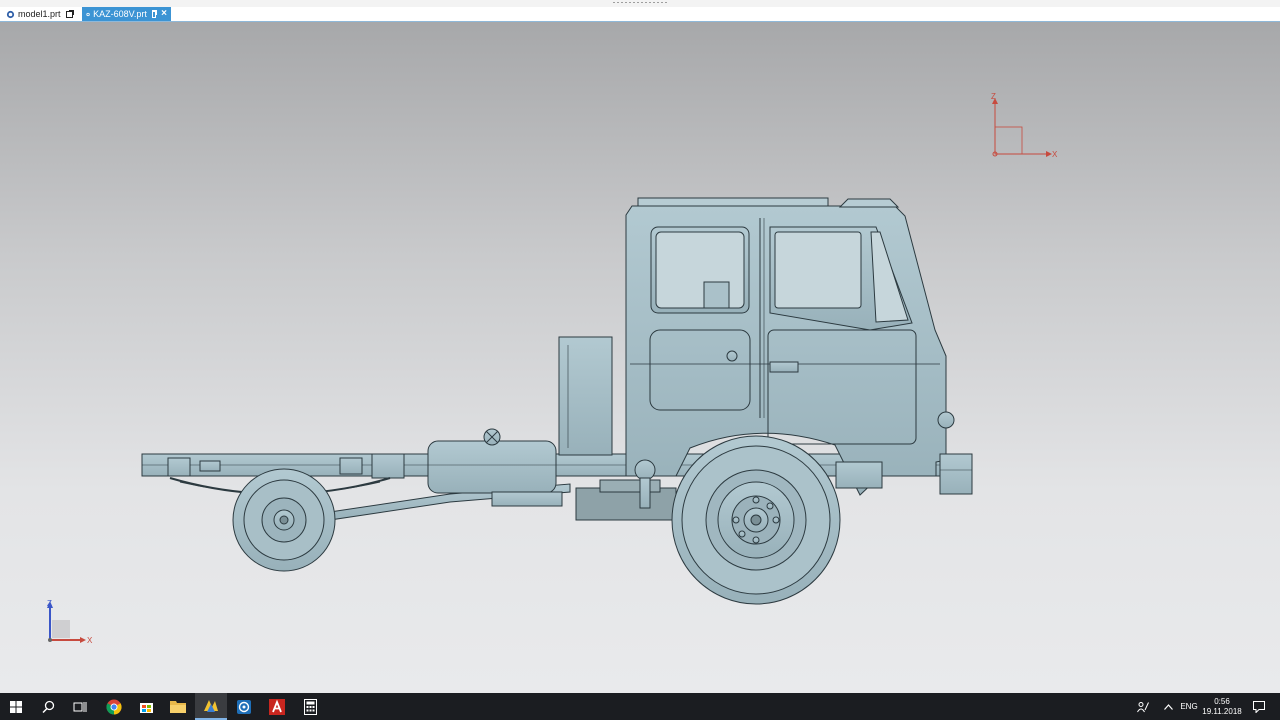 Image resolution: width=1280 pixels, height=720 pixels. Describe the element at coordinates (1222, 711) in the screenshot. I see `tray-date: 19.11.2018` at that location.